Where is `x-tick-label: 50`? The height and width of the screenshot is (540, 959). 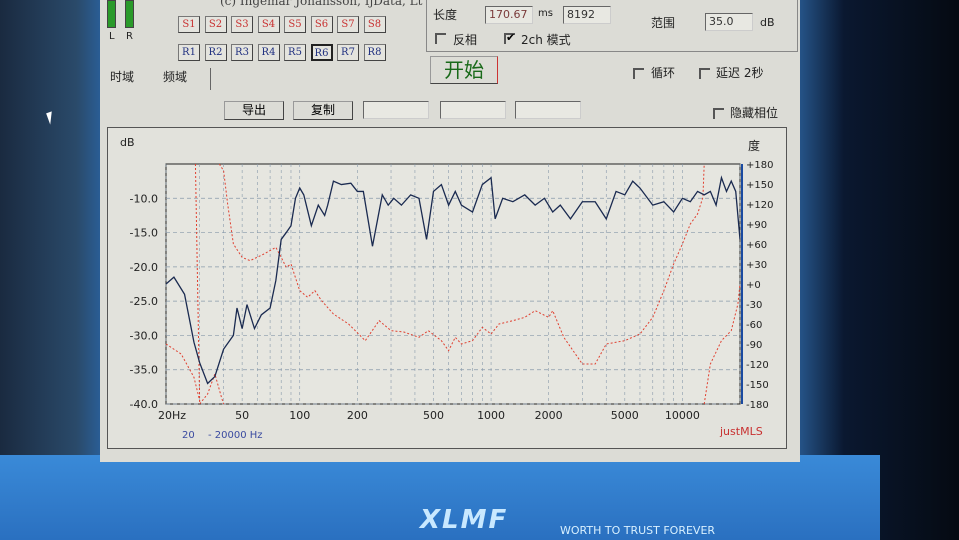 x-tick-label: 50 is located at coordinates (242, 415).